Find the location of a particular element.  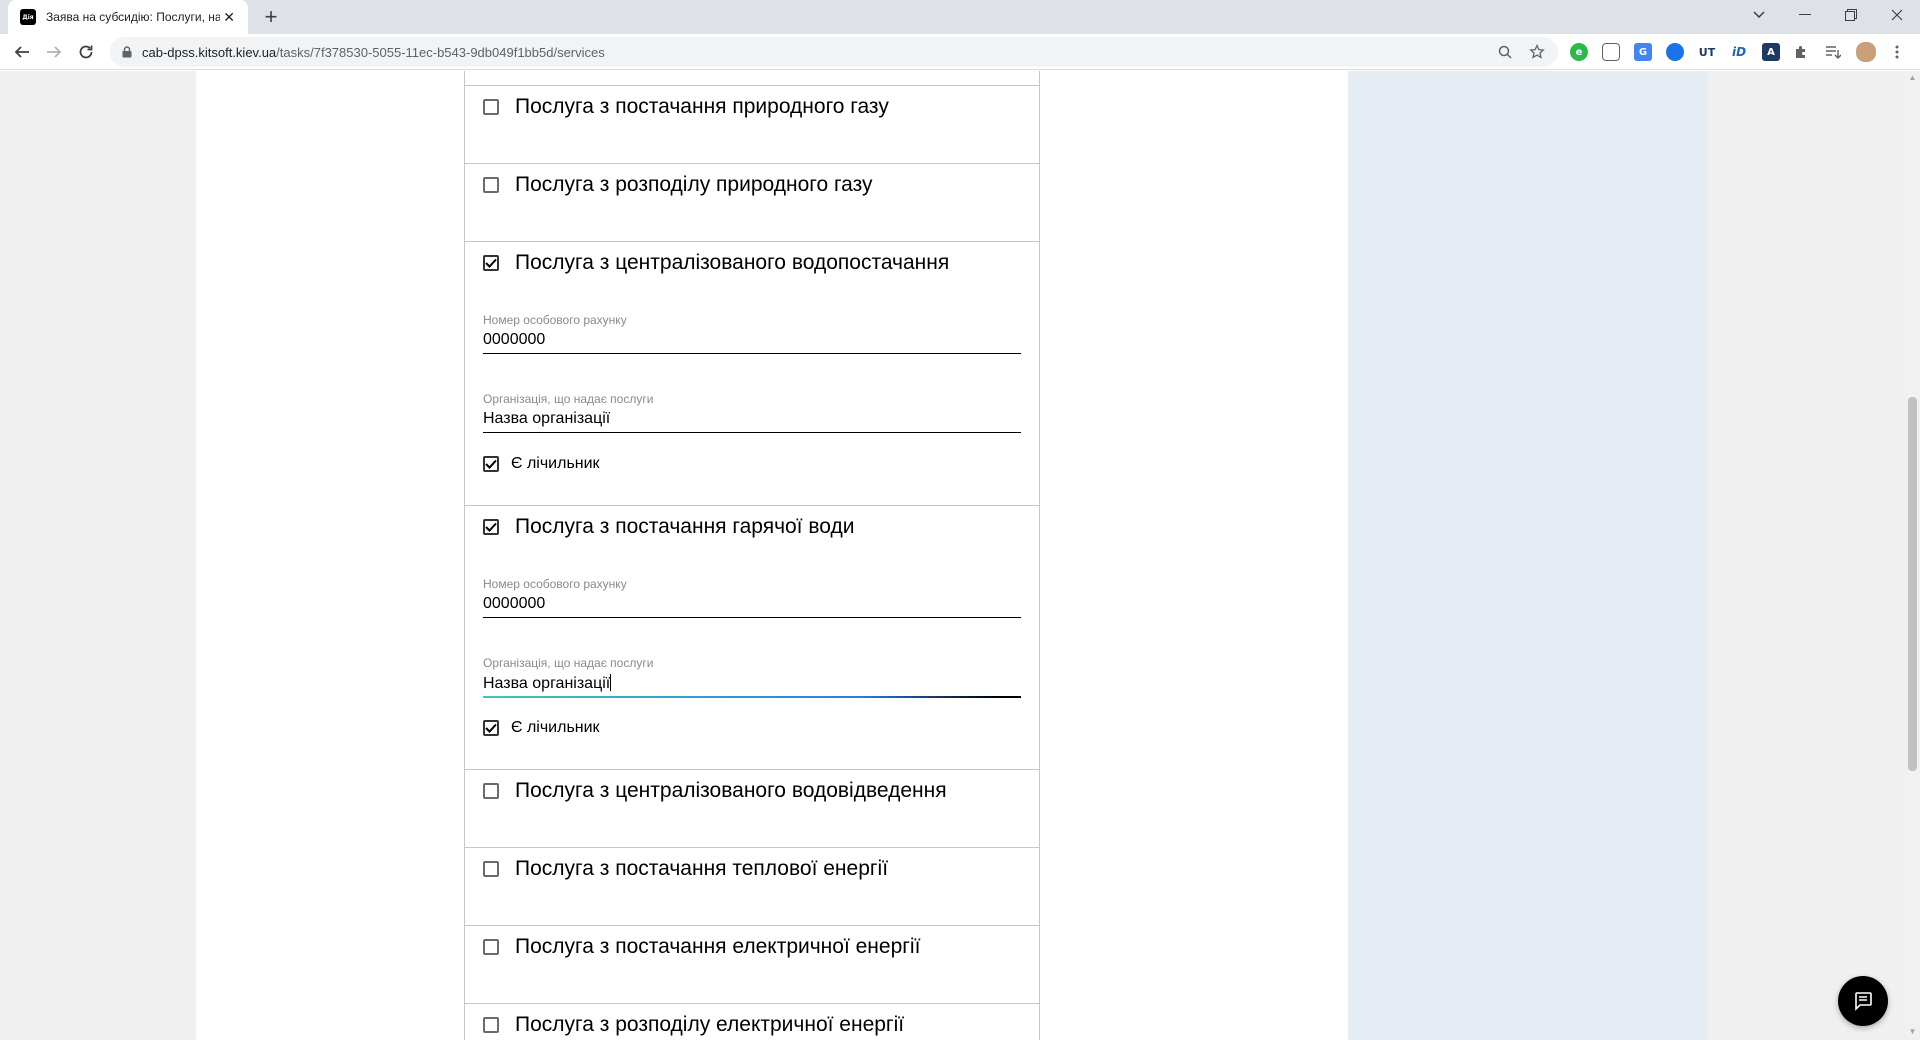

service-title: Послуга з розподілу електричної енергії is located at coordinates (710, 1024).